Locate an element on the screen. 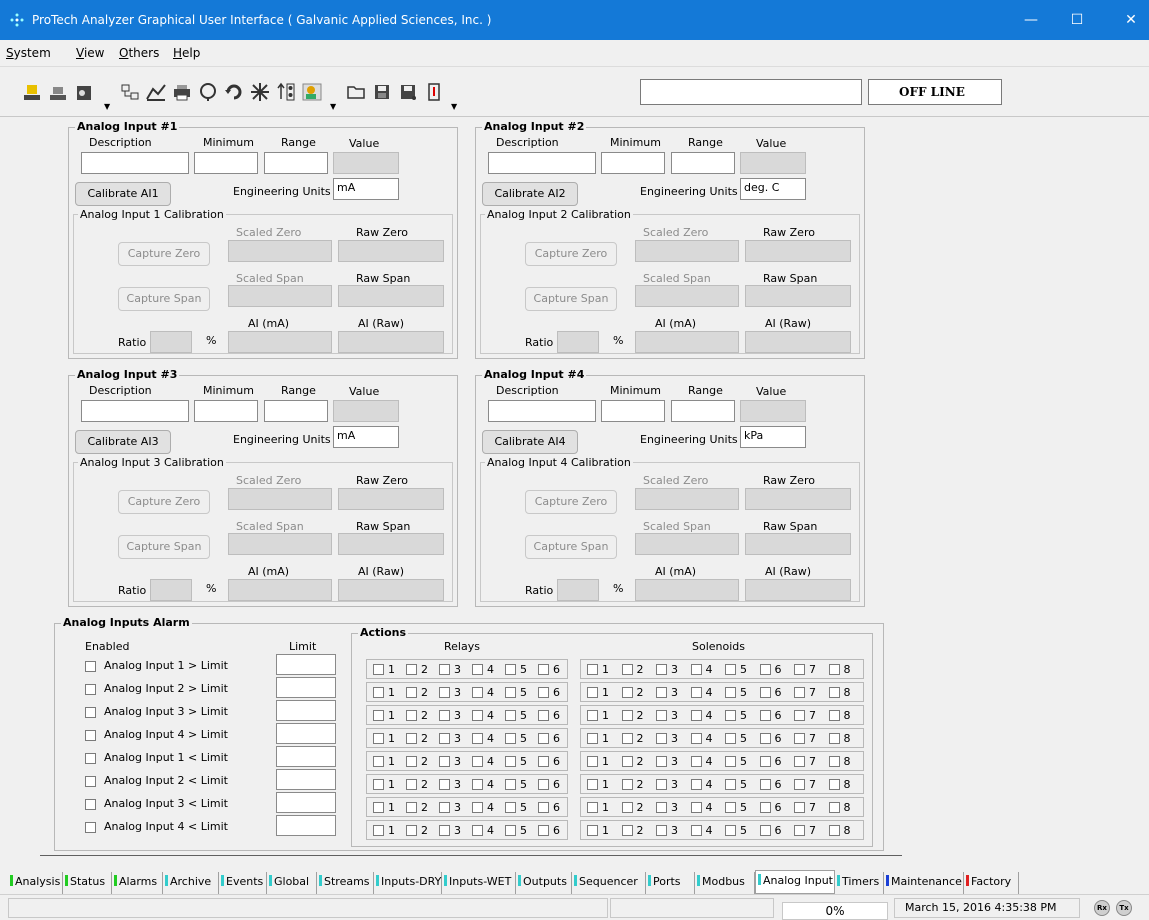 Image resolution: width=1149 pixels, height=920 pixels. tab-factory: Factory is located at coordinates (991, 883).